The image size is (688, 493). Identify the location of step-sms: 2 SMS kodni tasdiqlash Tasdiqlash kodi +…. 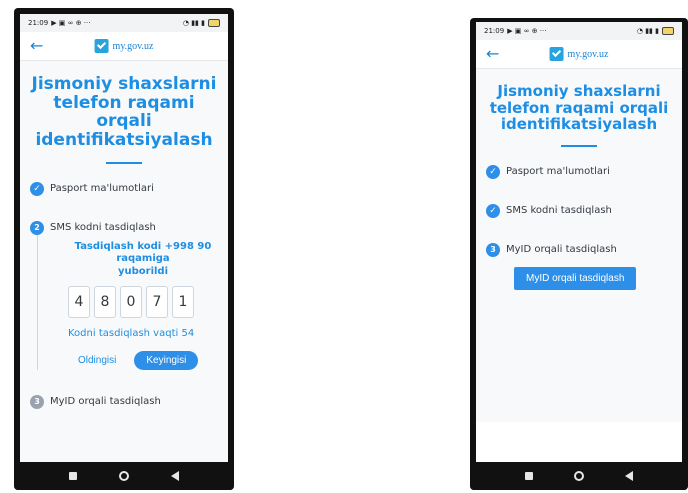
(124, 295).